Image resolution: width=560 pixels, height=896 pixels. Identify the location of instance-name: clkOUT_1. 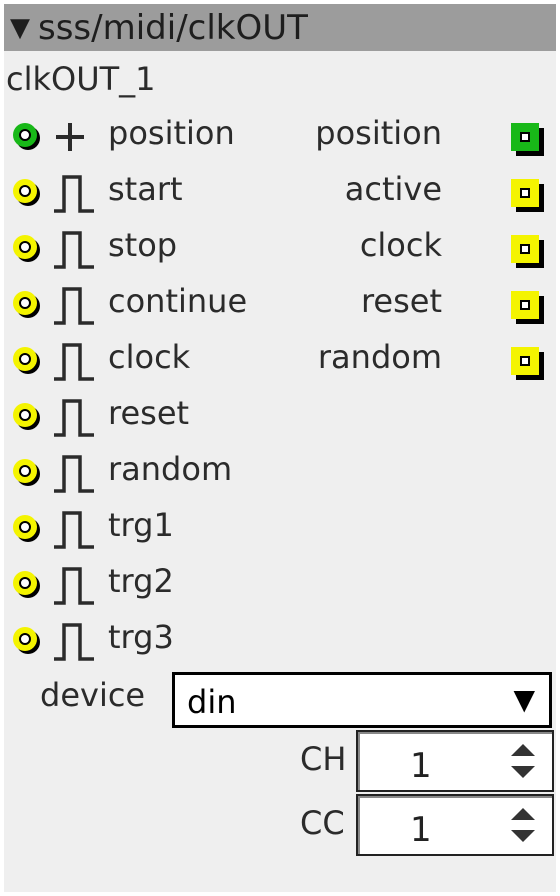
(81, 79).